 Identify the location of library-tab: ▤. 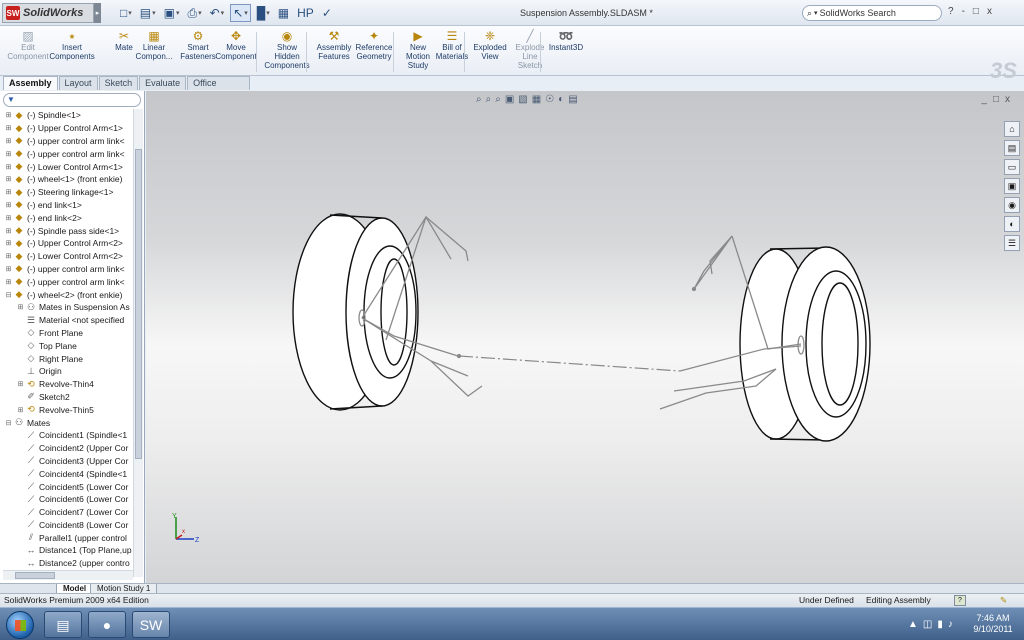
(1012, 148).